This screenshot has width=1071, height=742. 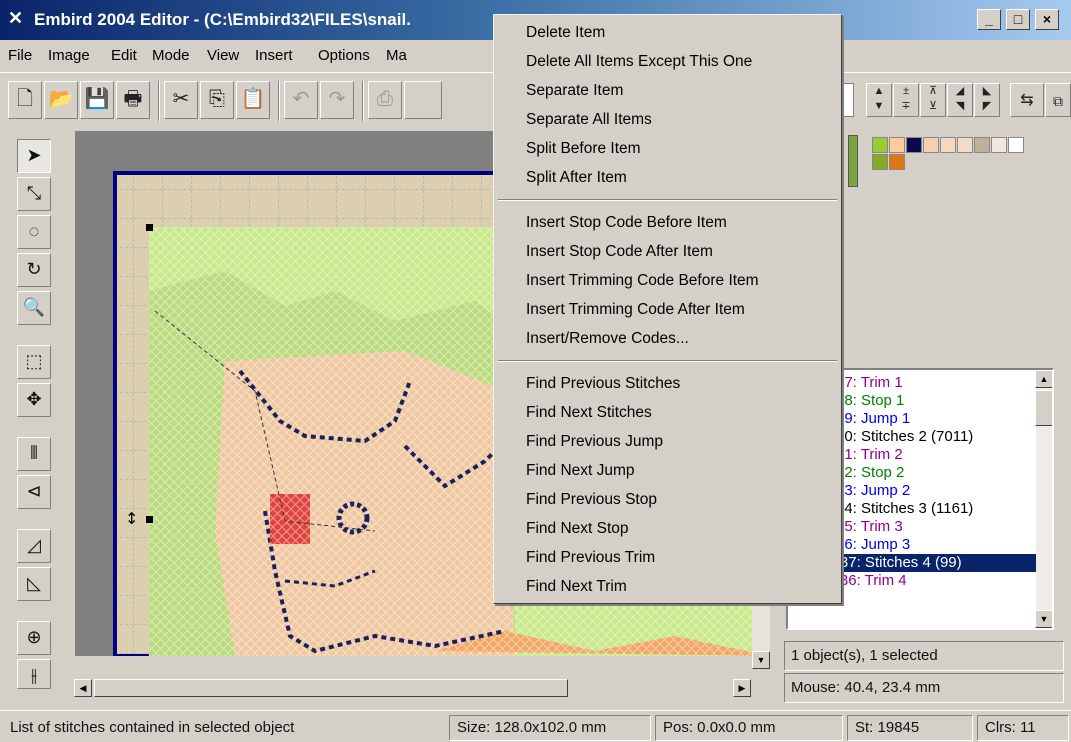 What do you see at coordinates (301, 100) in the screenshot?
I see `undo-icon: ↶` at bounding box center [301, 100].